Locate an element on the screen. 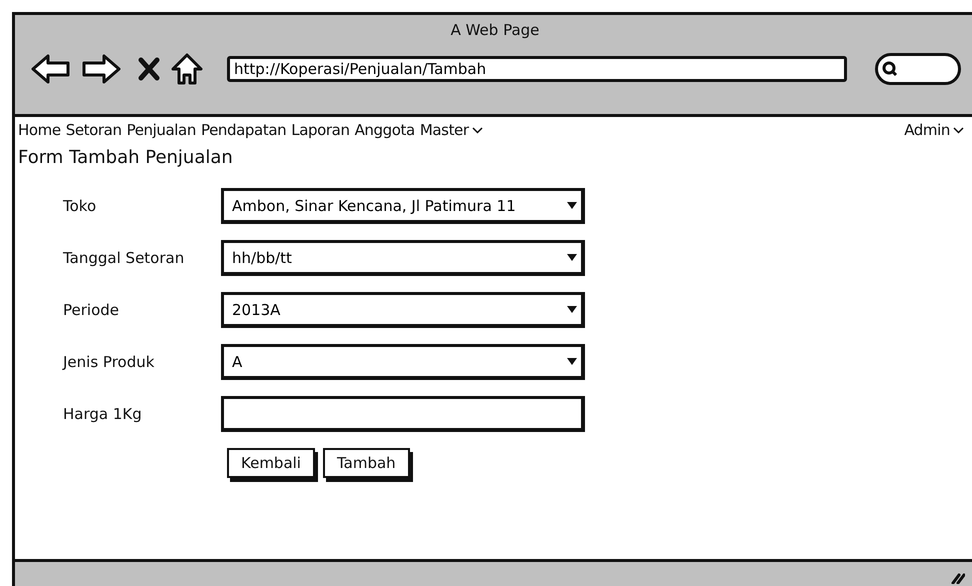 This screenshot has width=972, height=586. search-field is located at coordinates (918, 69).